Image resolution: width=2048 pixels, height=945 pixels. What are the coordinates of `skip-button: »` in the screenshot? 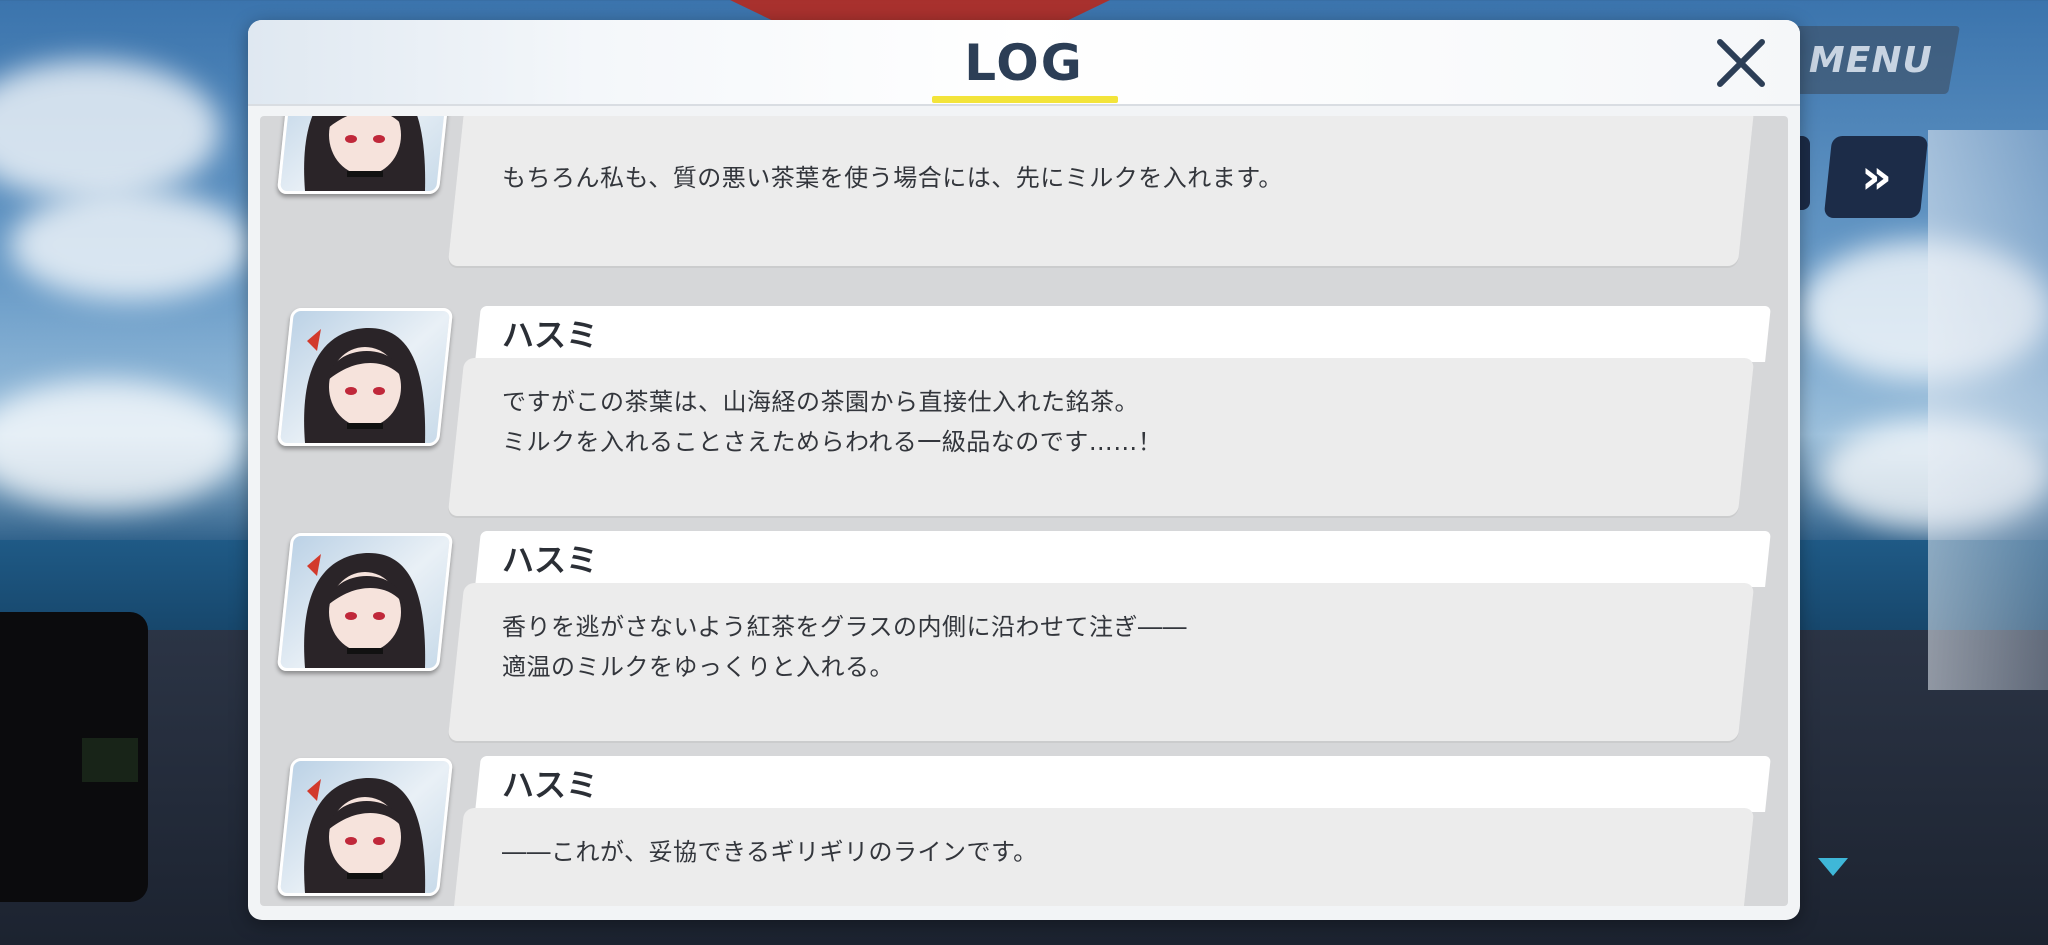 It's located at (1876, 177).